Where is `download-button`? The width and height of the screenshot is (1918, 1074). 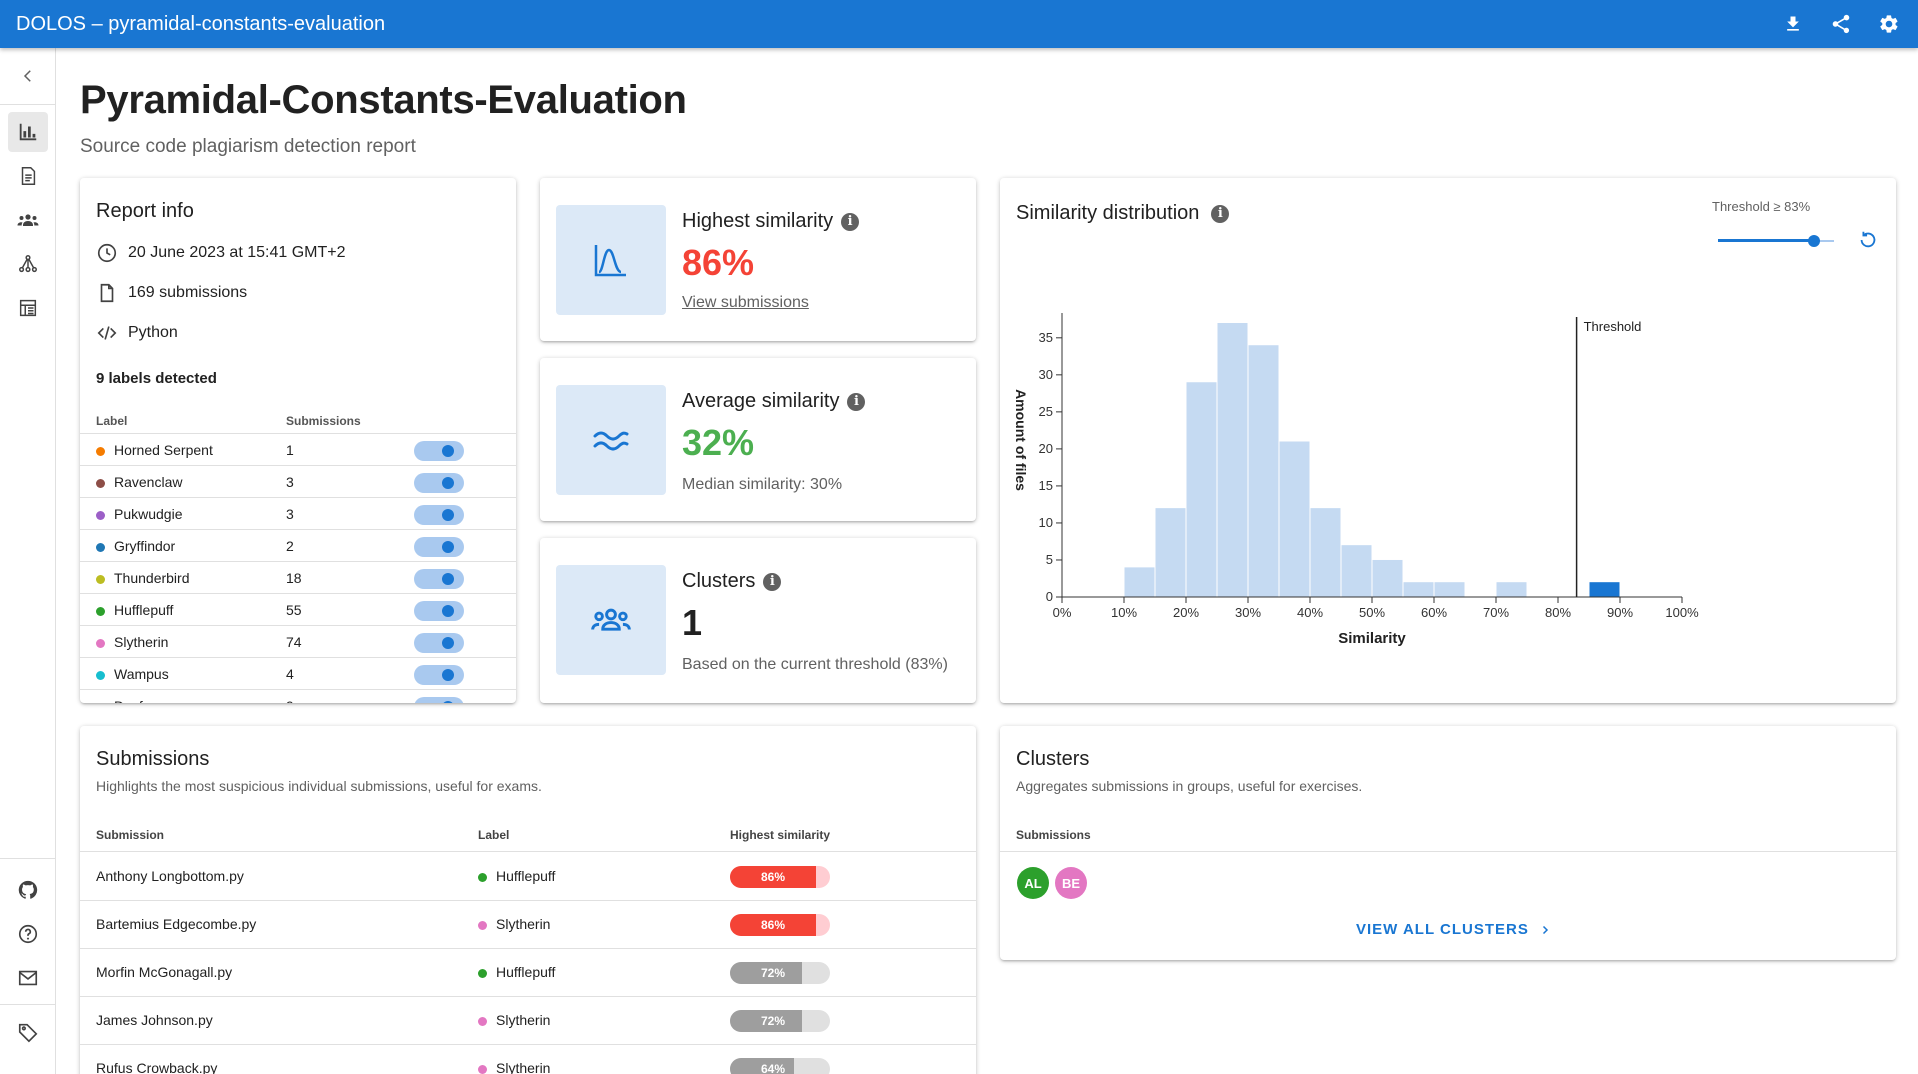 download-button is located at coordinates (1793, 24).